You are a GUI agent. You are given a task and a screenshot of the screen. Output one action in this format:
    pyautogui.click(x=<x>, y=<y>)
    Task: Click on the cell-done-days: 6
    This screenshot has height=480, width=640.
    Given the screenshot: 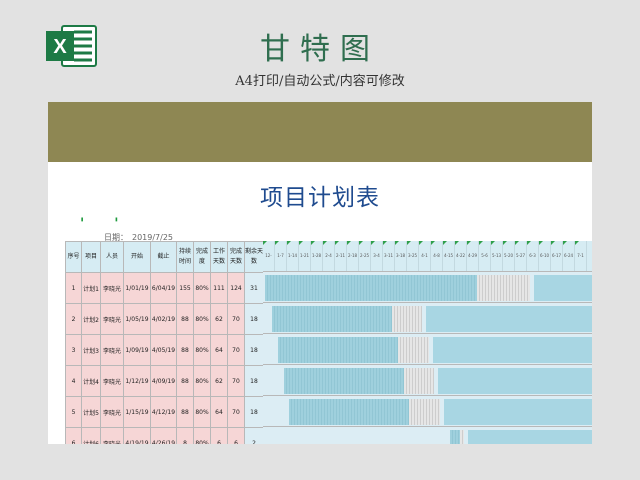 What is the action you would take?
    pyautogui.click(x=236, y=435)
    